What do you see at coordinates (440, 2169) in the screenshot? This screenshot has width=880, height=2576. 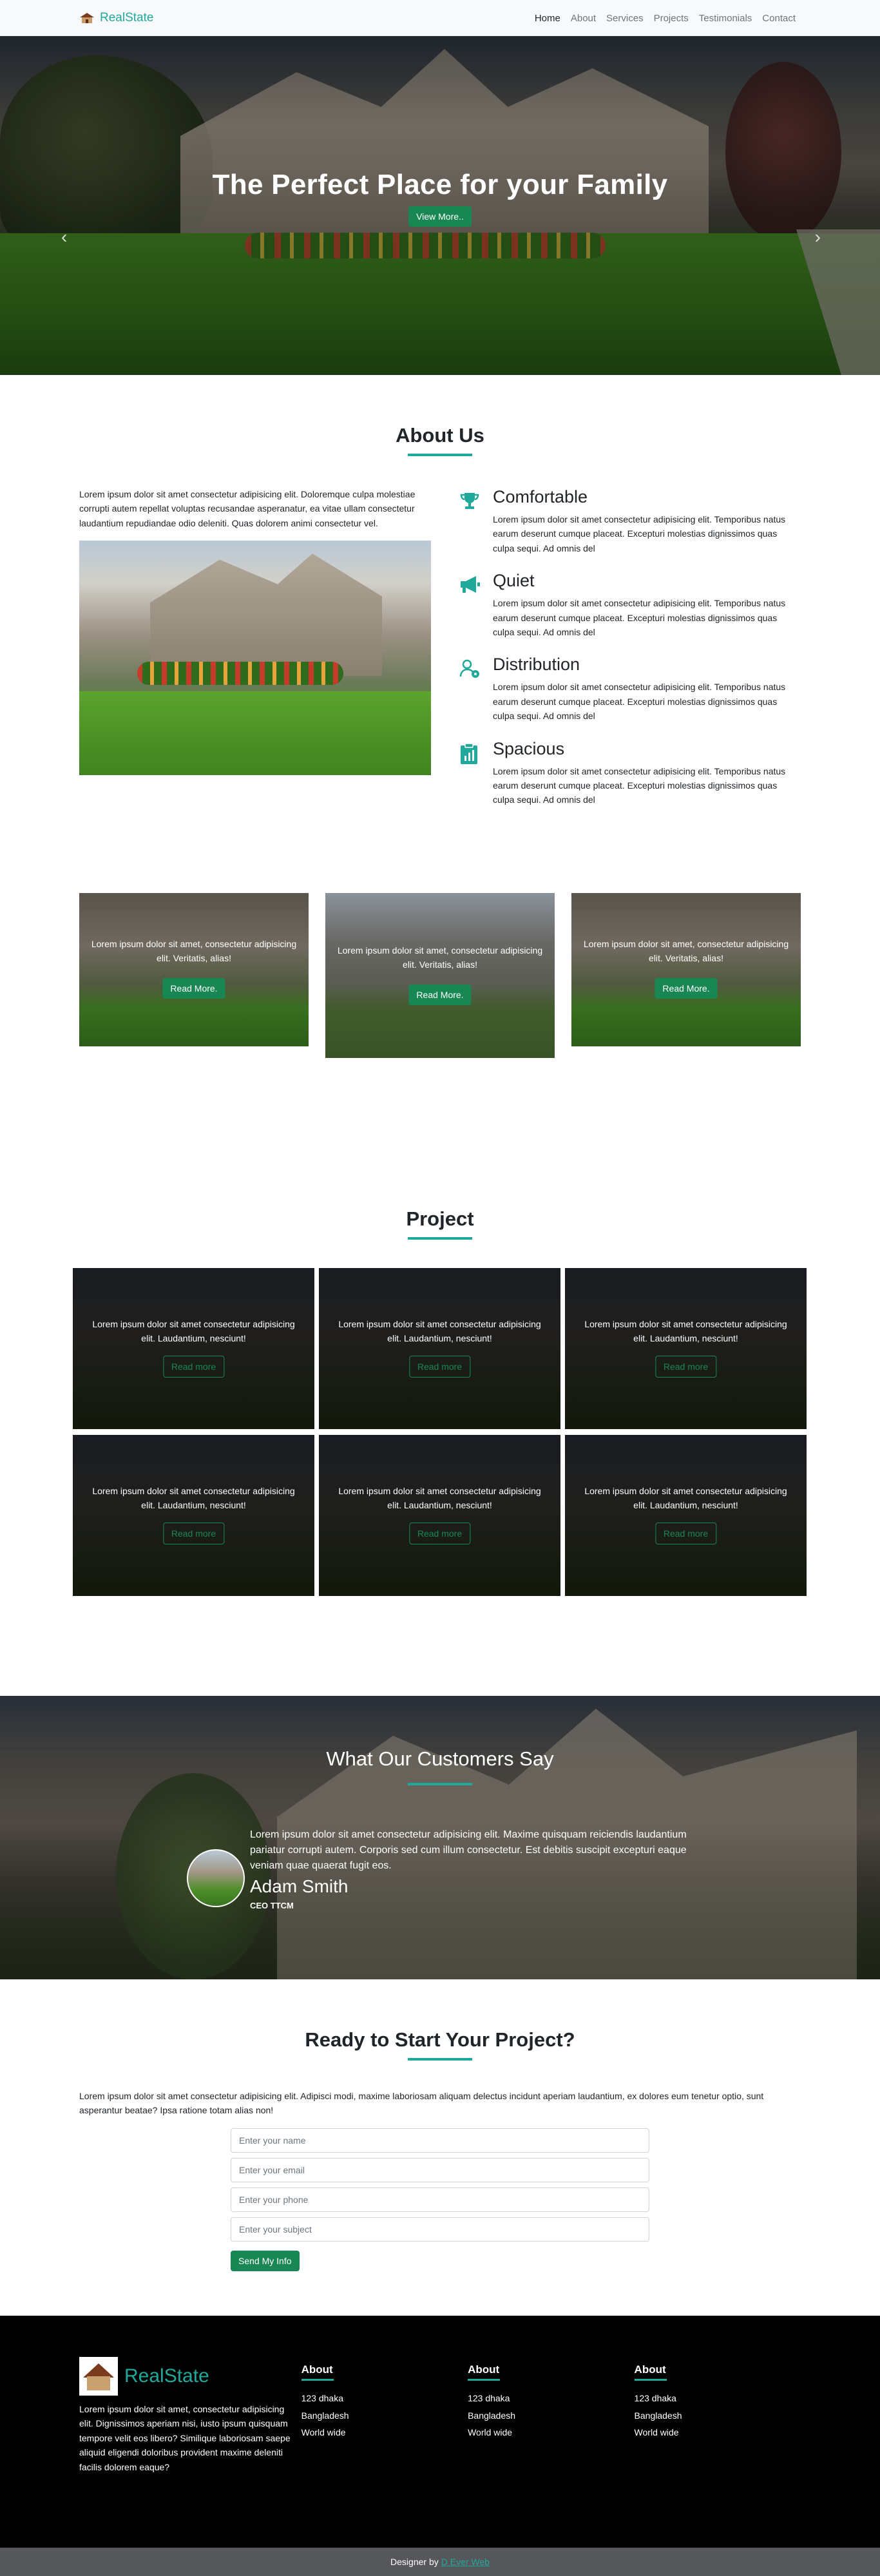 I see `email-input: Enter your email` at bounding box center [440, 2169].